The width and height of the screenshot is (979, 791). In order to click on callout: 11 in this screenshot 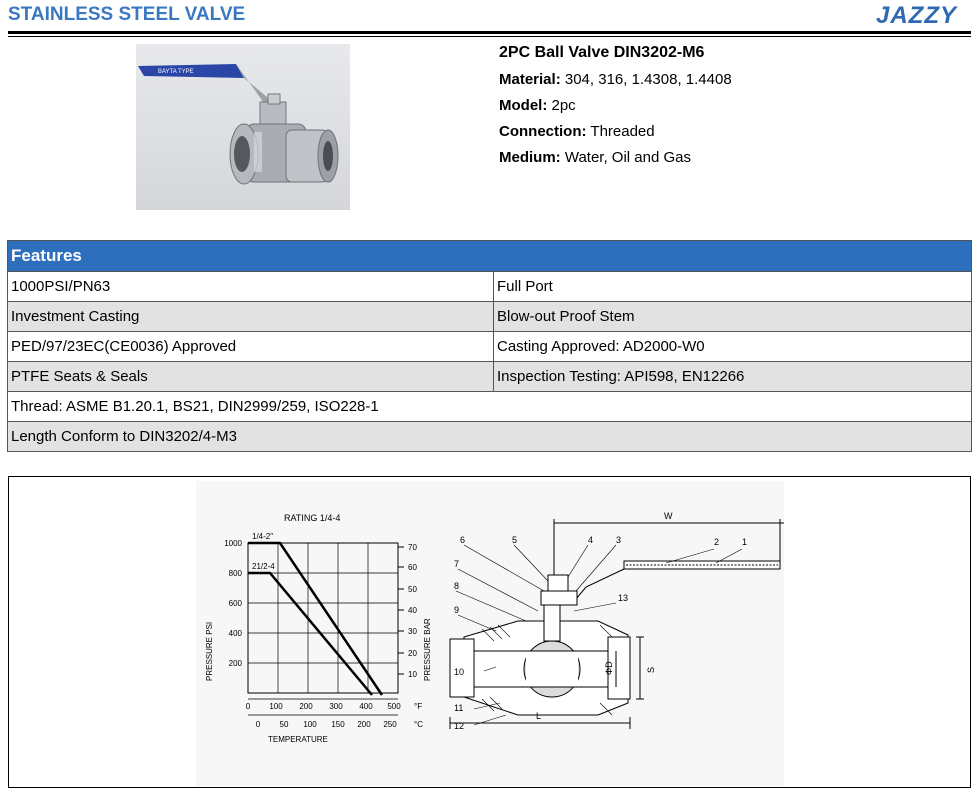, I will do `click(458, 708)`.